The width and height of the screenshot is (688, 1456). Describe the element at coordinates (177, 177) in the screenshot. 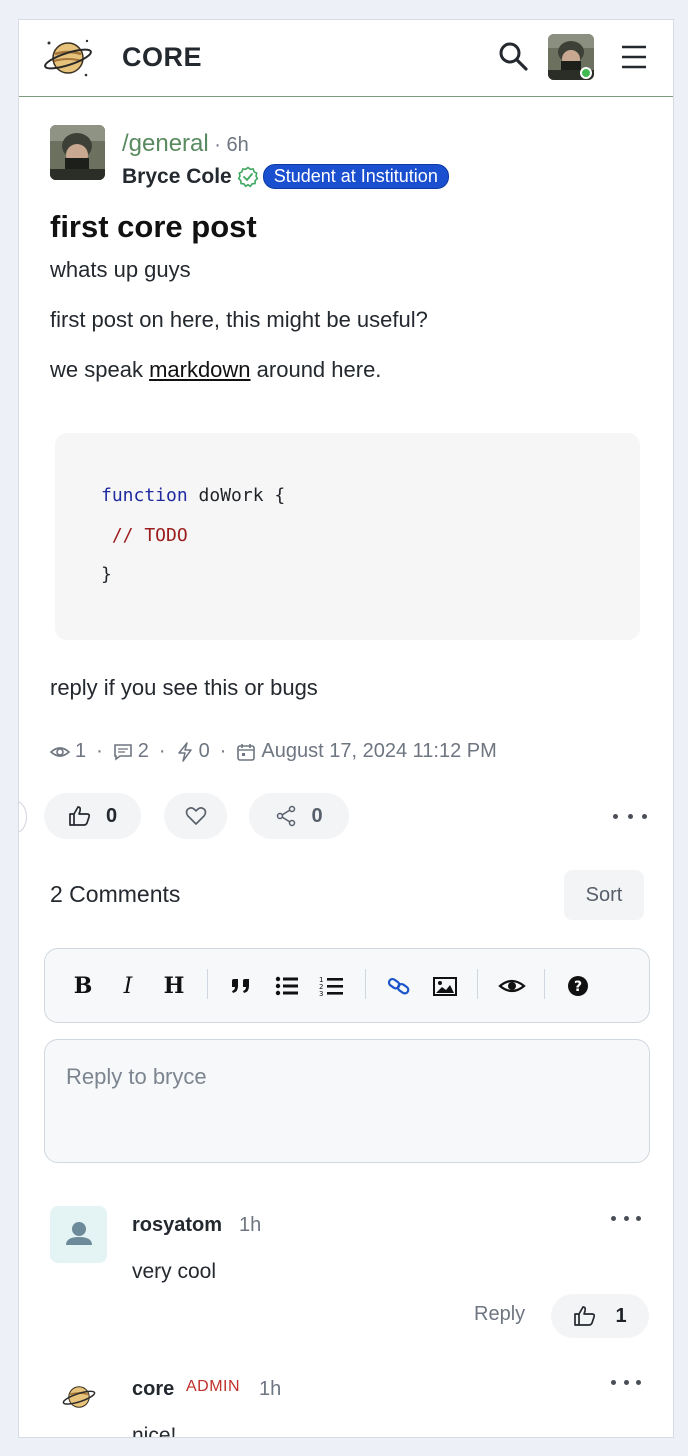

I see `post-author-name: Bryce Cole` at that location.